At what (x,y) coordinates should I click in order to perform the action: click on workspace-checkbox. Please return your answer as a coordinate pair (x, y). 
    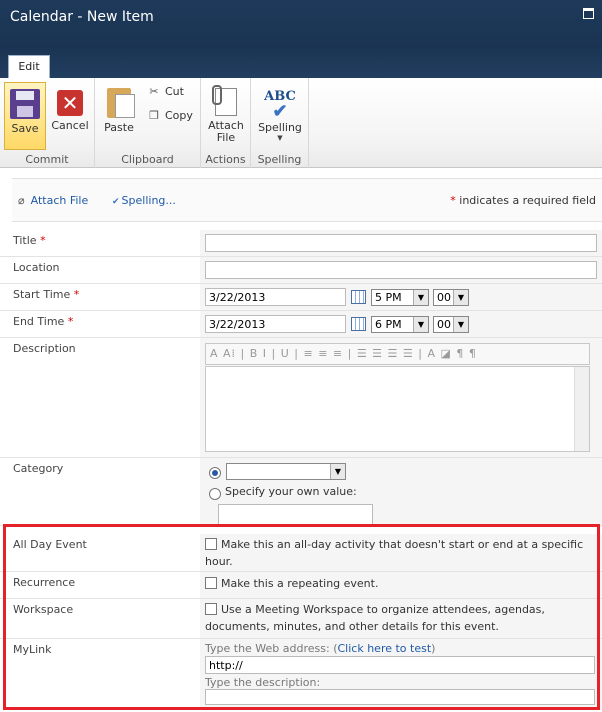
    Looking at the image, I should click on (211, 609).